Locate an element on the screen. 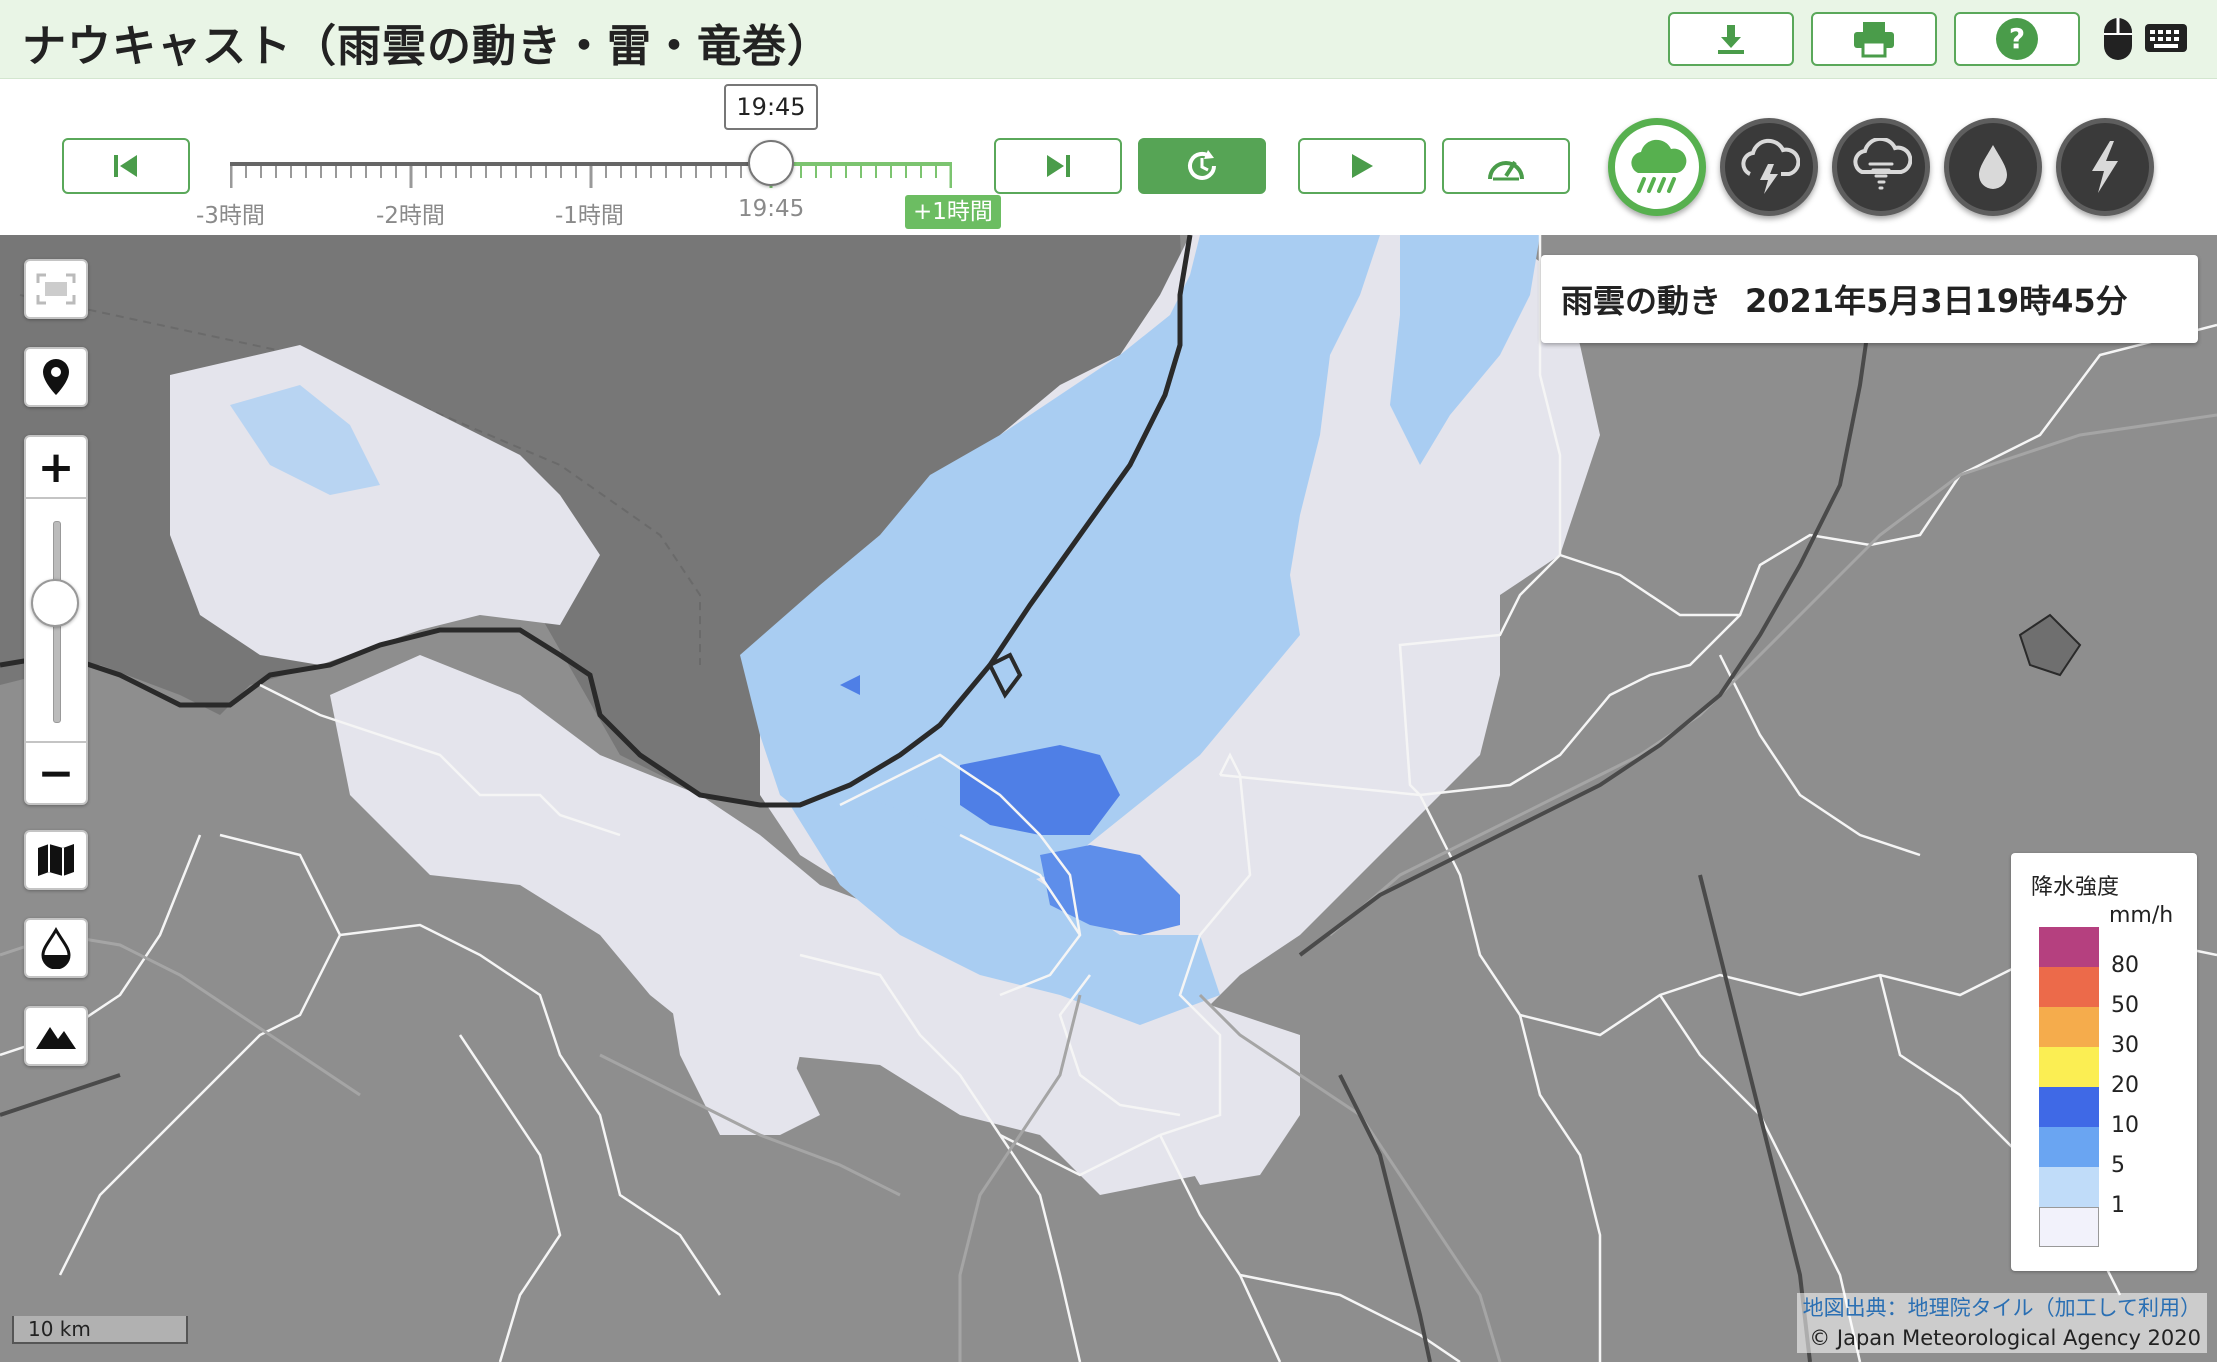 The image size is (2217, 1362). mode-thunder-button is located at coordinates (1769, 167).